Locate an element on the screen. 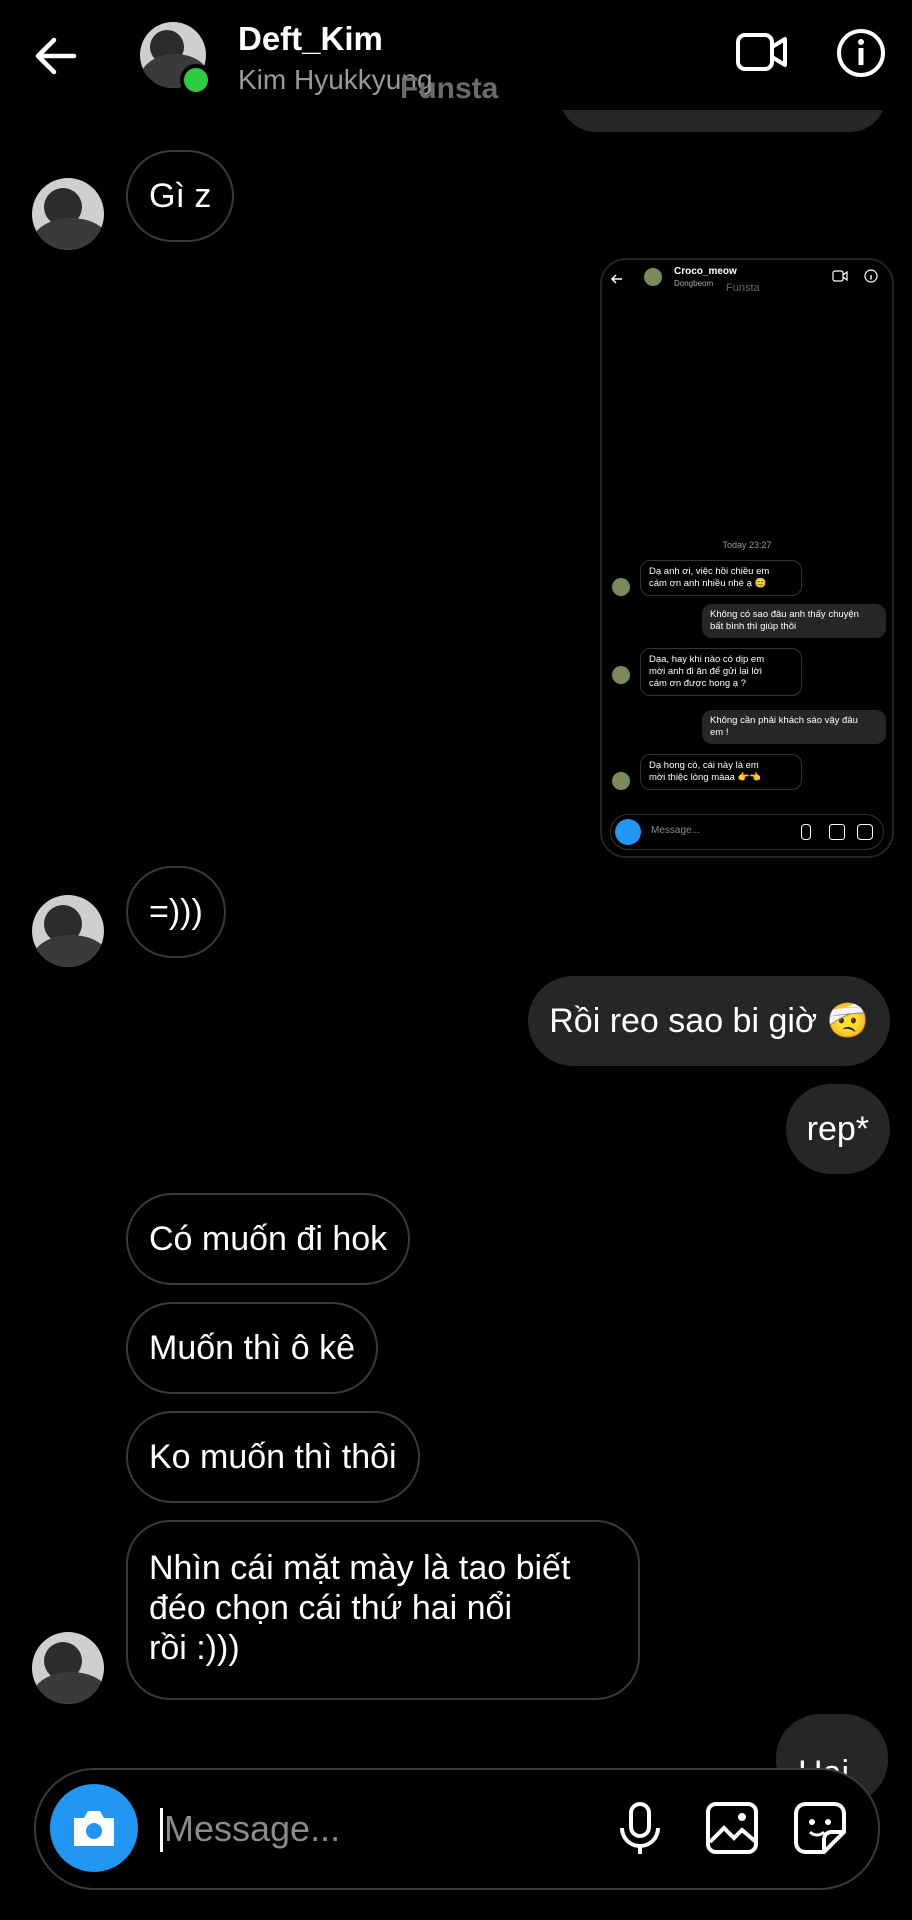 The image size is (912, 1920). message-bubble: Có muốn đi hok is located at coordinates (268, 1239).